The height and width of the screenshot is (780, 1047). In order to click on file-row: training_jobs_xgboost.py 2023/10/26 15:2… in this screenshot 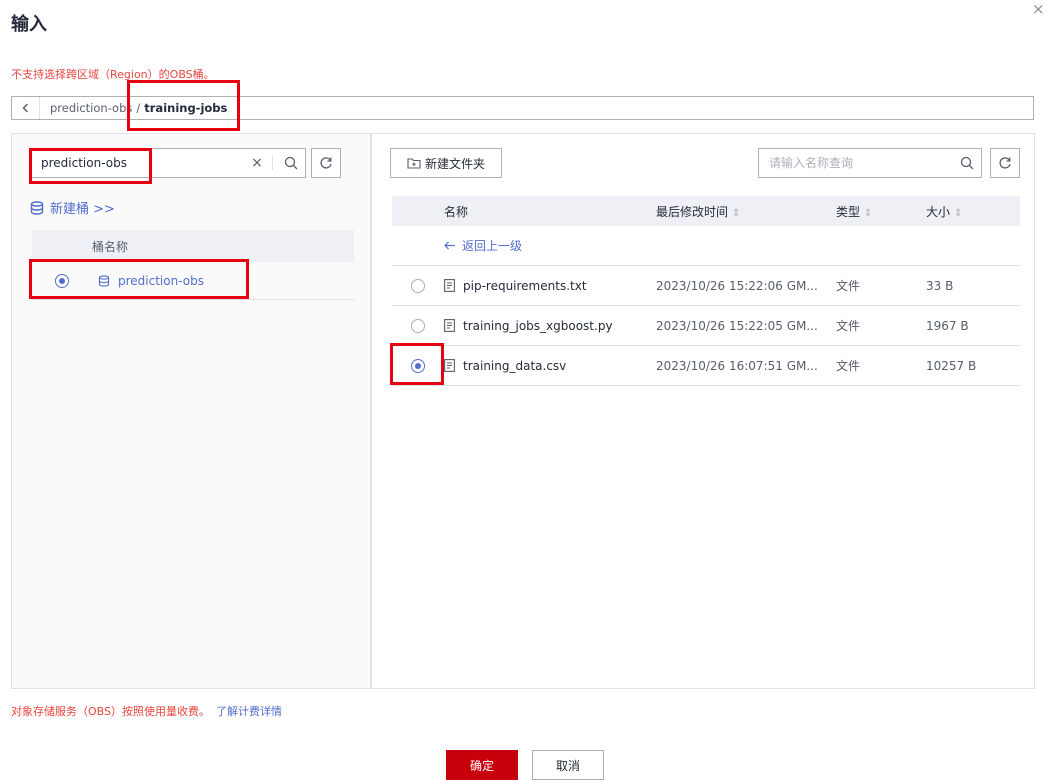, I will do `click(706, 326)`.